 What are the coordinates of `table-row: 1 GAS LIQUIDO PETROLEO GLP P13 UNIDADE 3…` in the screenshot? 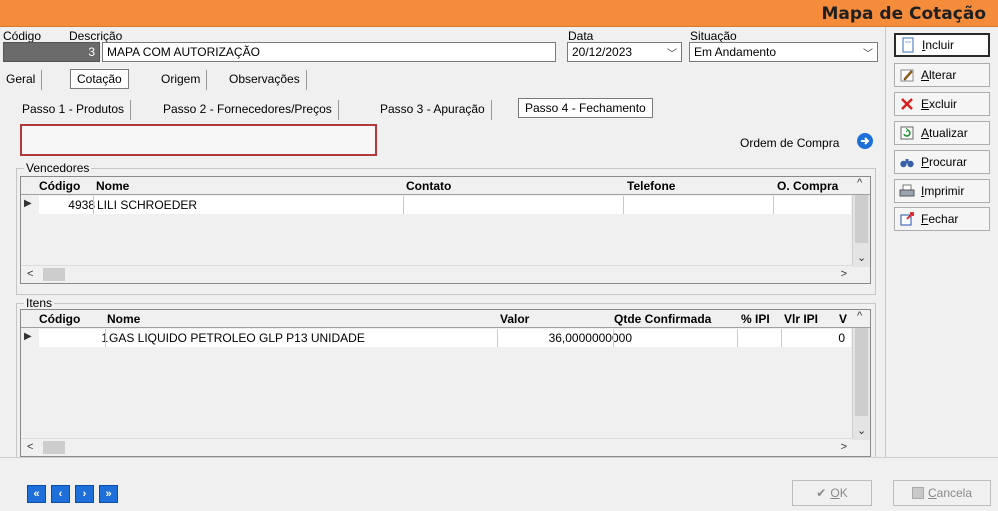 It's located at (445, 338).